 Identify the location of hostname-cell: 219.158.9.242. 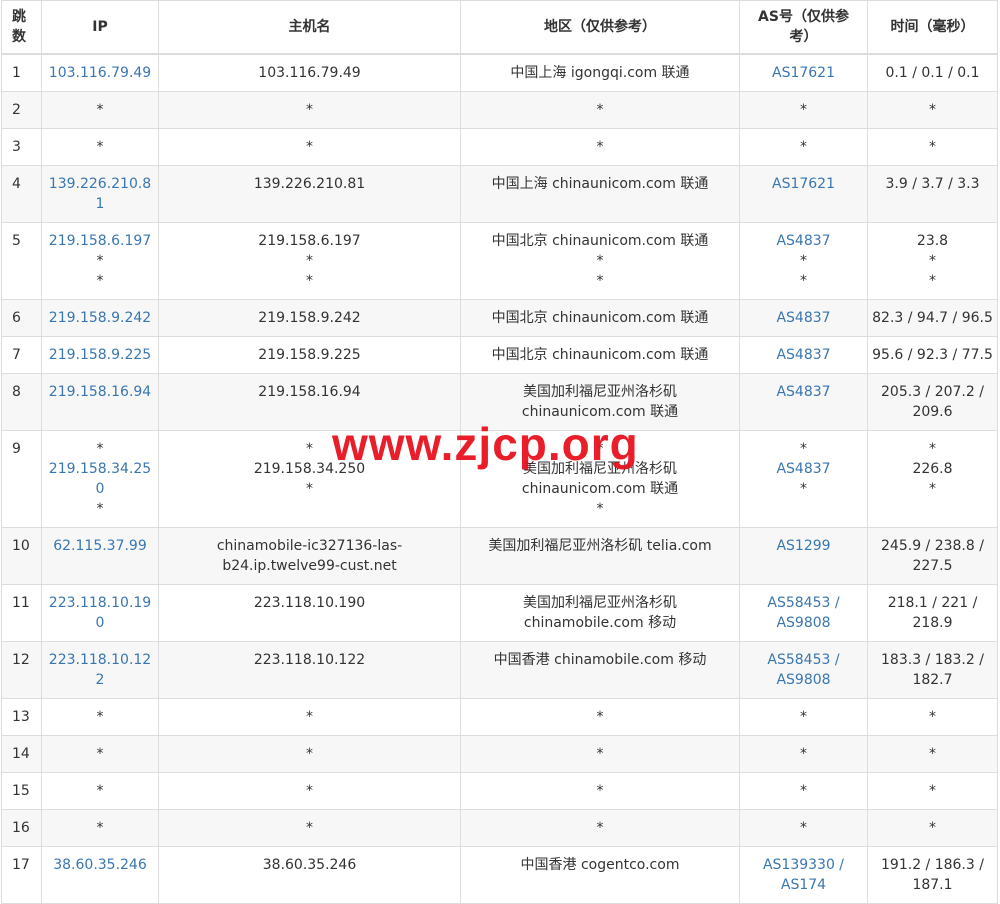
(309, 318).